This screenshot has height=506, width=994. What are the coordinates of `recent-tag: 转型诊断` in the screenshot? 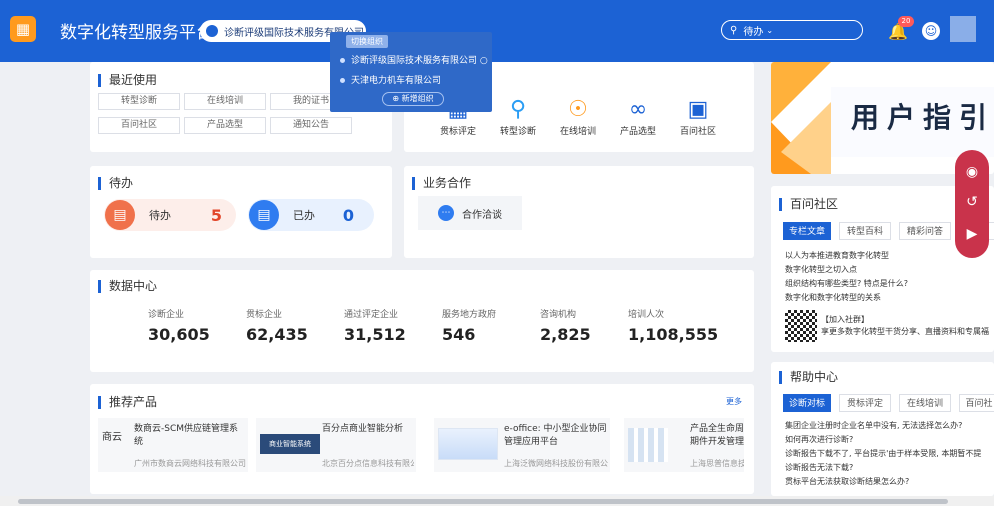 It's located at (139, 101).